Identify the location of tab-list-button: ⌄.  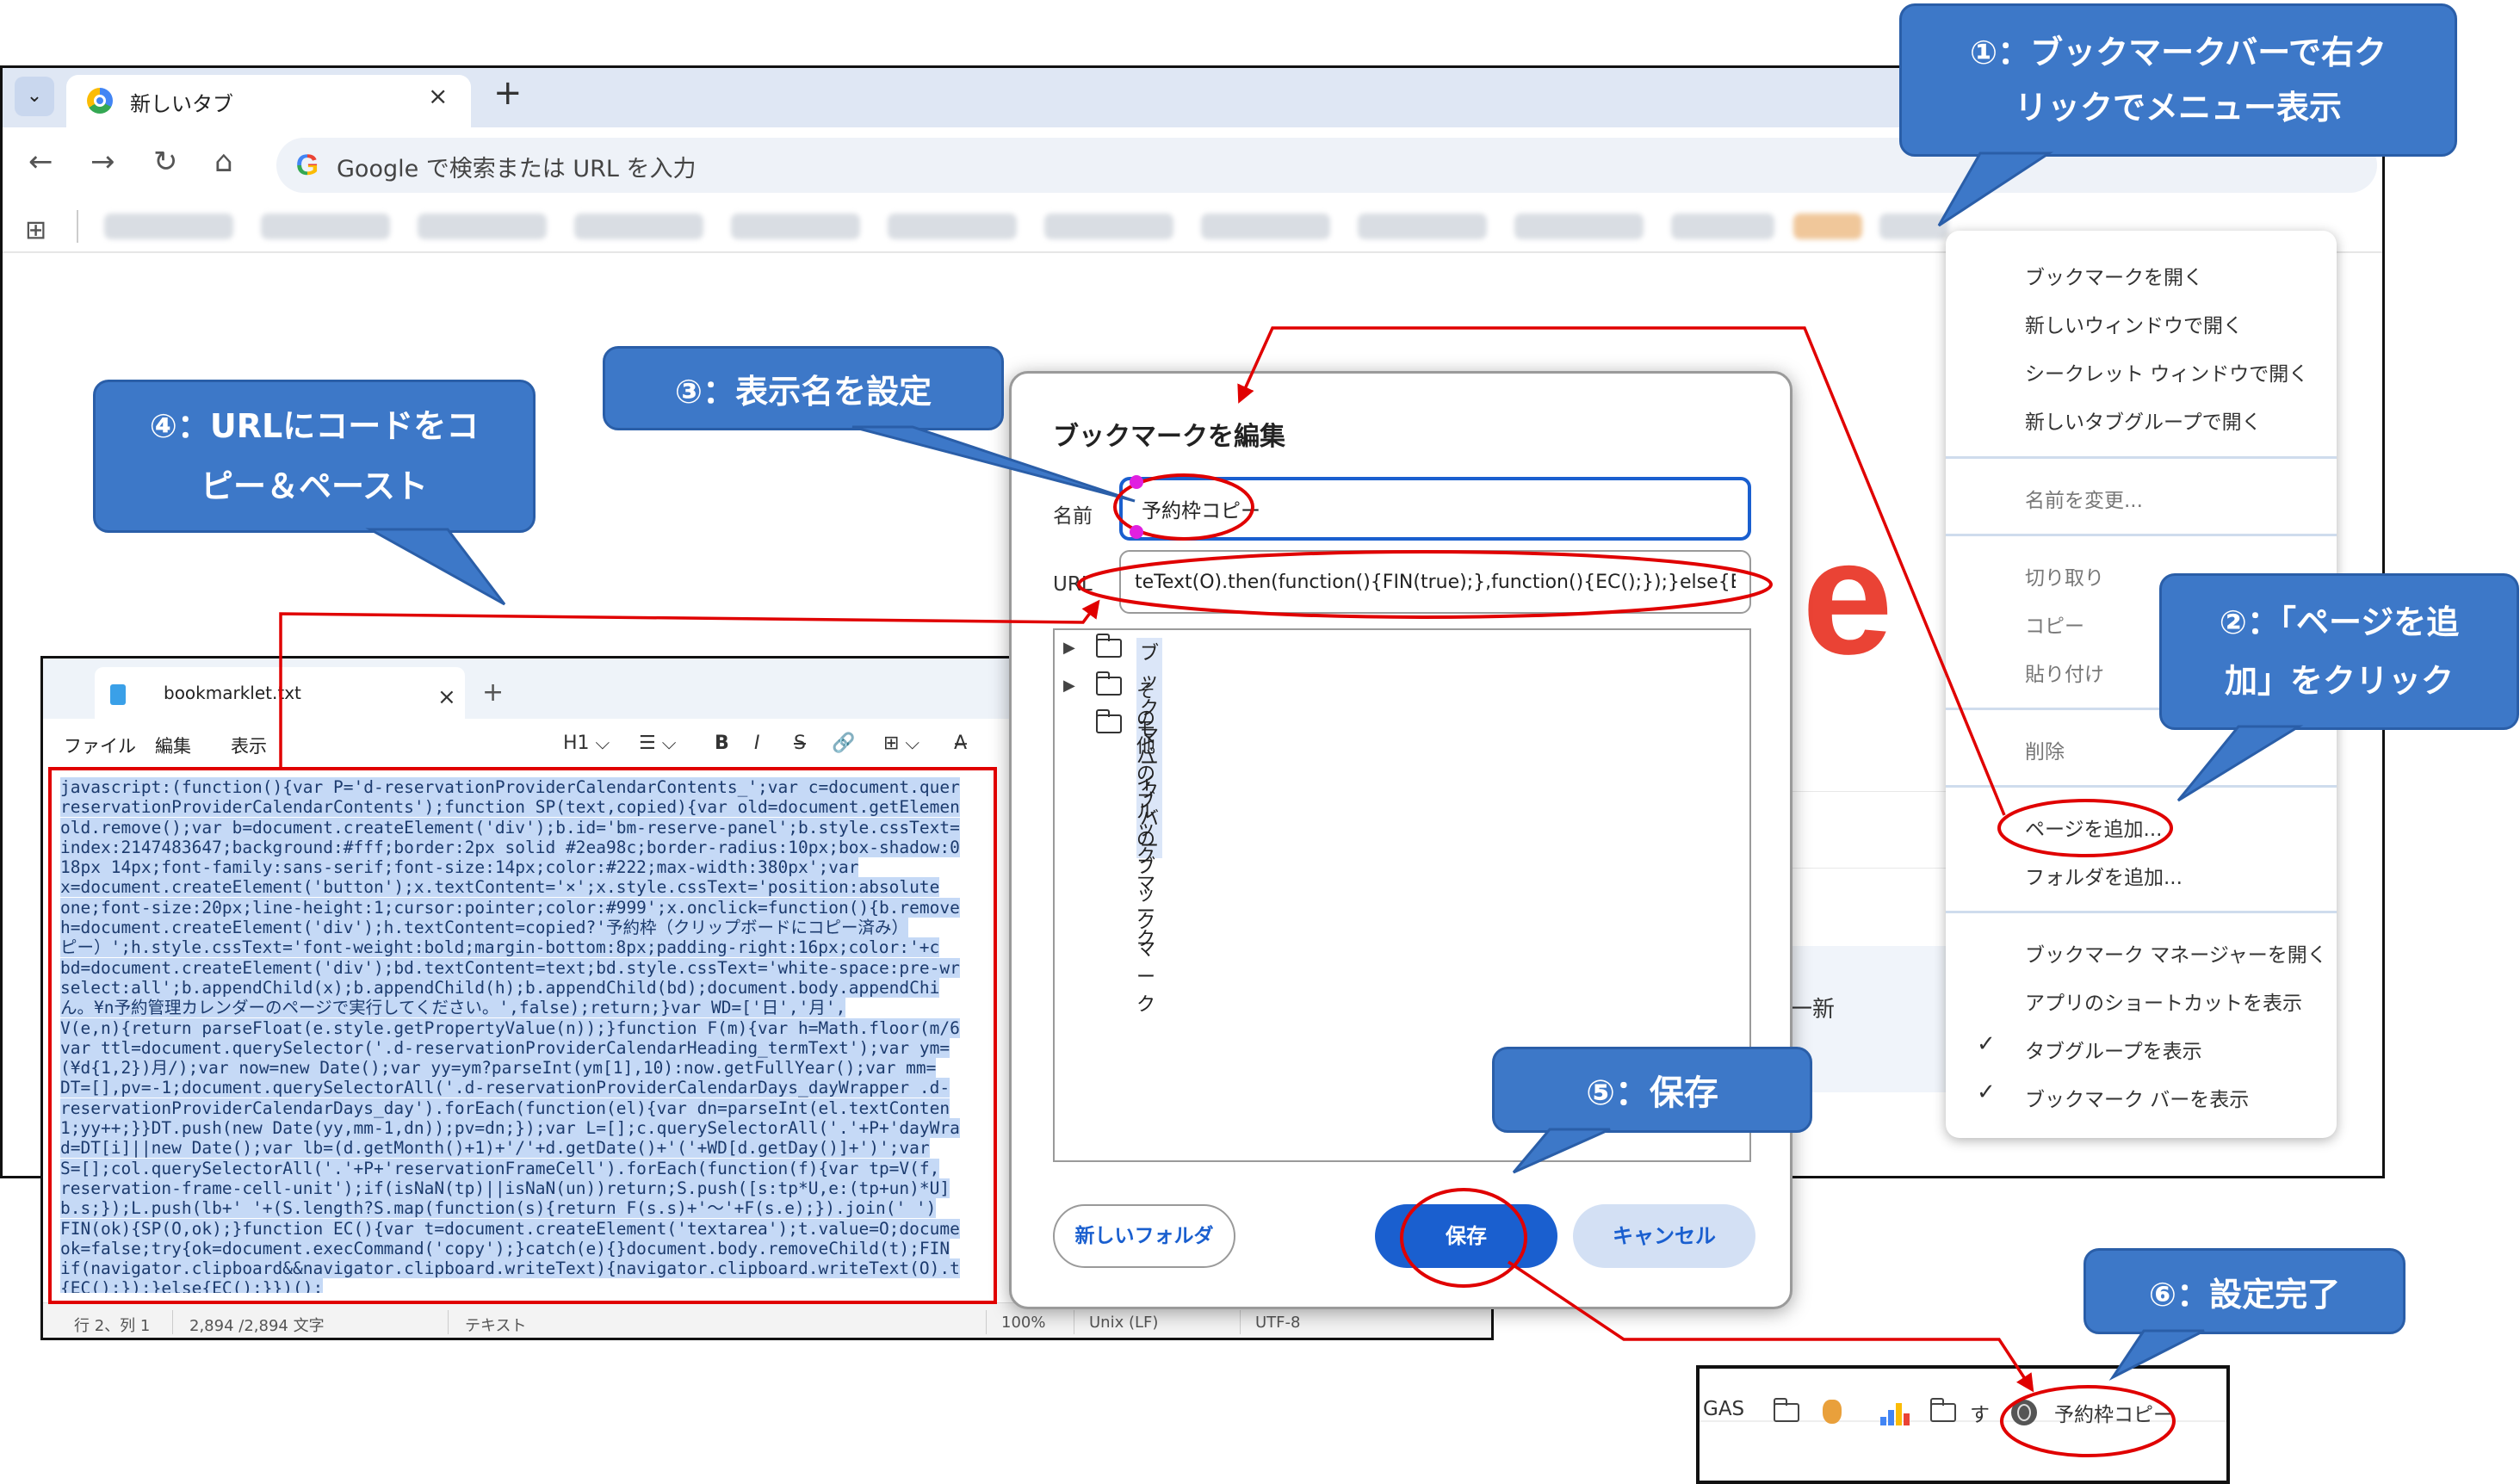
(35, 96).